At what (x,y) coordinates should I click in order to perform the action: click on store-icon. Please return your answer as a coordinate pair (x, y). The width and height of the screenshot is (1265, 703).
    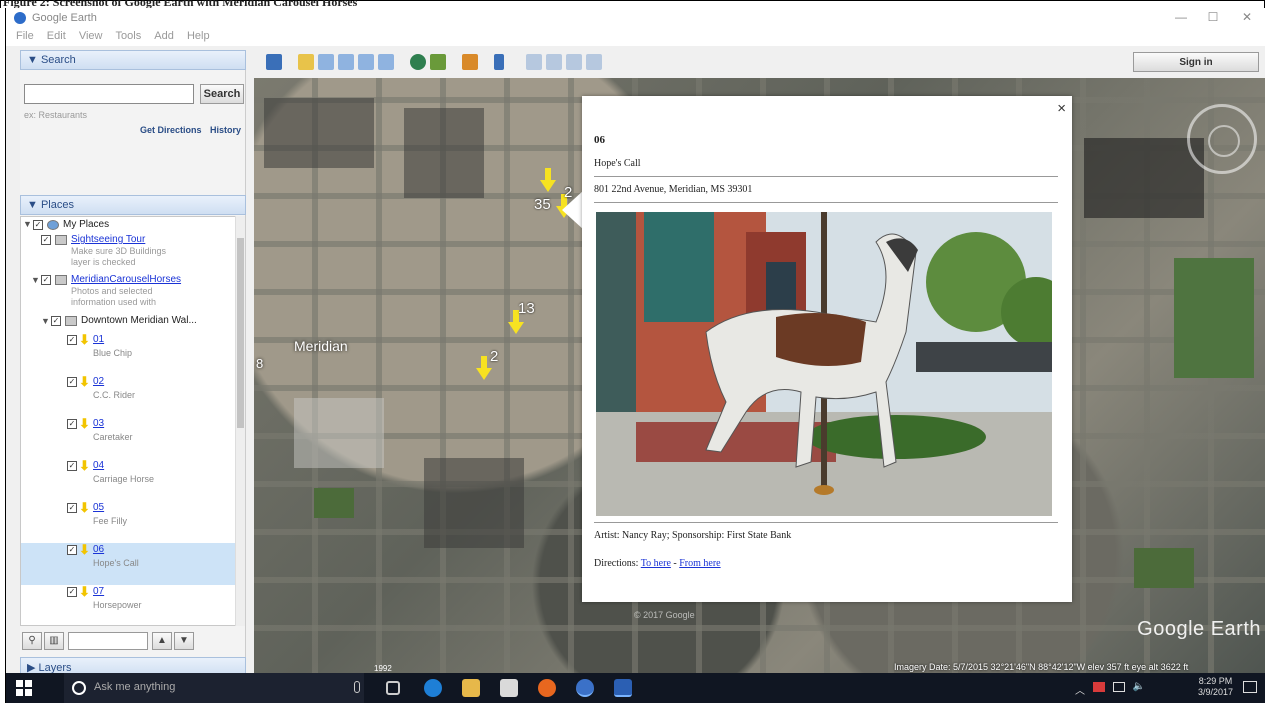
    Looking at the image, I should click on (509, 688).